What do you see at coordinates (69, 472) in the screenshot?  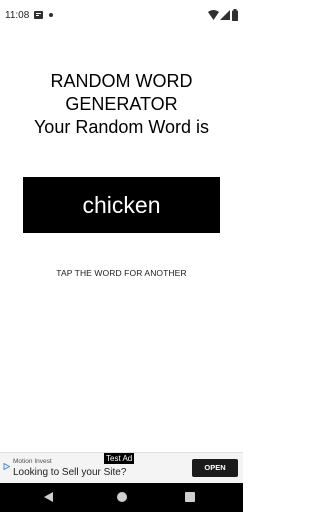 I see `ad-headline: Looking to Sell your Site?` at bounding box center [69, 472].